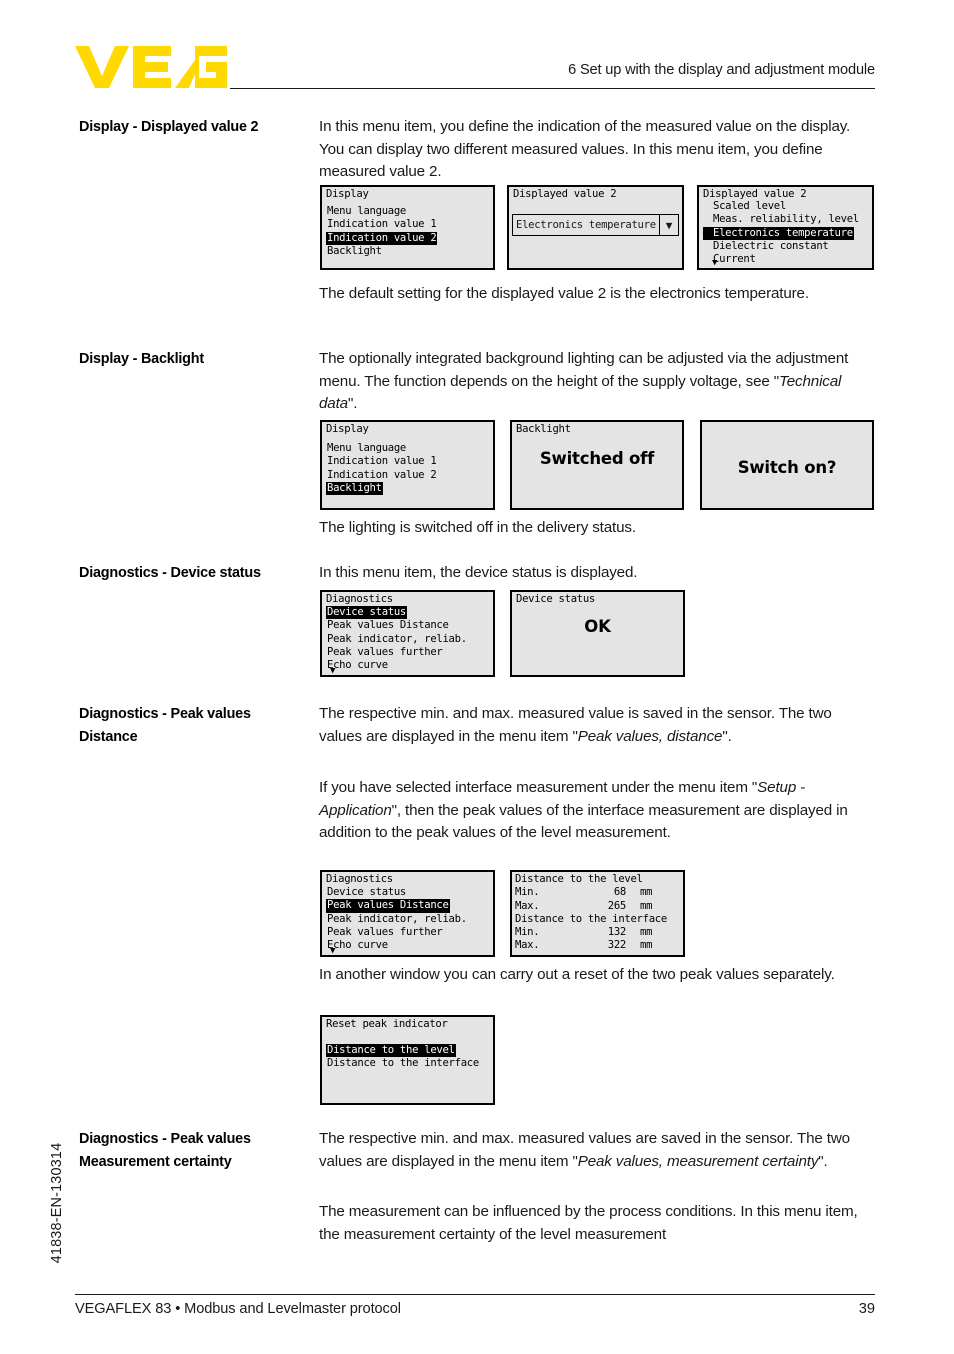  Describe the element at coordinates (169, 127) in the screenshot. I see `section-label-display-displayed-value-2: Display - Displayed value 2` at that location.